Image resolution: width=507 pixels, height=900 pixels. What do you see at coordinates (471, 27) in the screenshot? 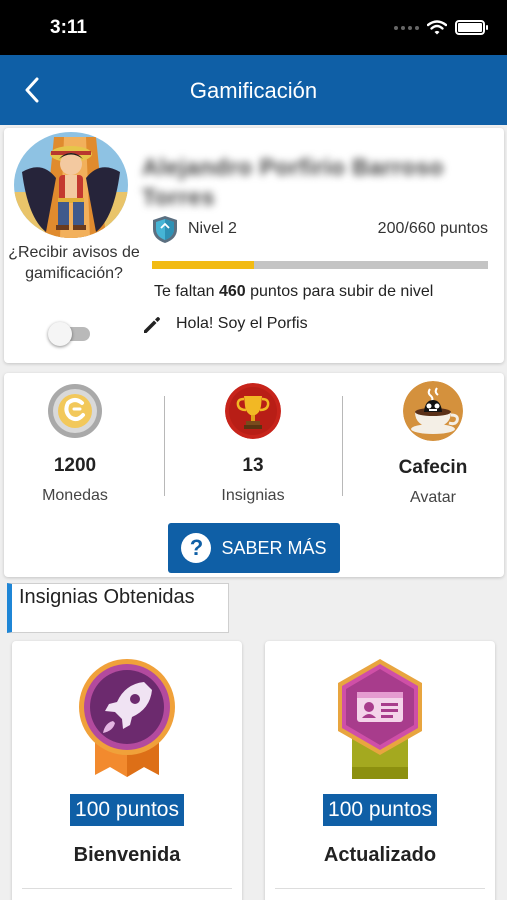
I see `battery-icon` at bounding box center [471, 27].